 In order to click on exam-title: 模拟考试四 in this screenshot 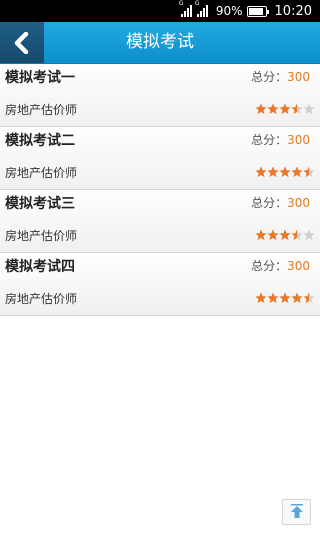, I will do `click(40, 267)`.